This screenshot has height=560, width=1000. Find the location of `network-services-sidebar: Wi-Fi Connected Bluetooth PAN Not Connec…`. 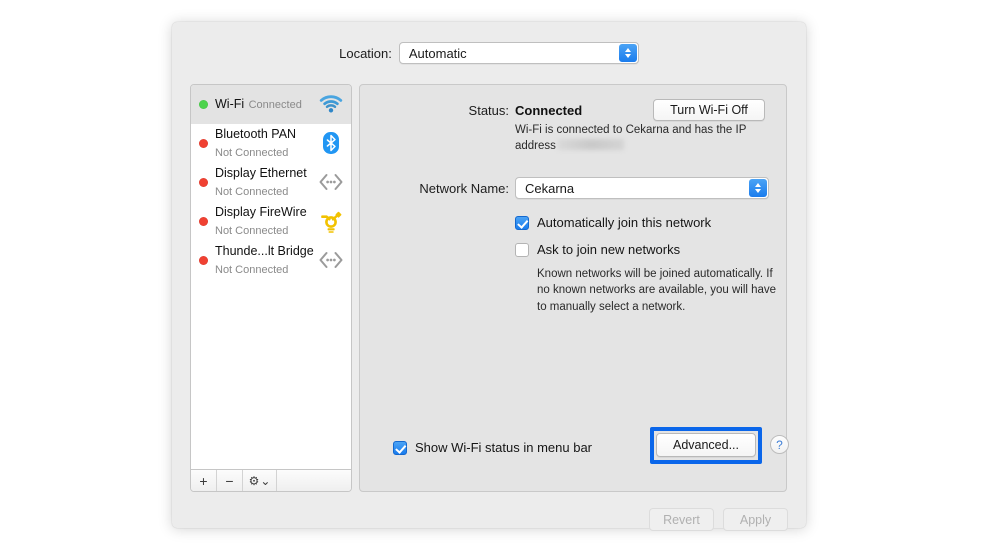

network-services-sidebar: Wi-Fi Connected Bluetooth PAN Not Connec… is located at coordinates (271, 288).